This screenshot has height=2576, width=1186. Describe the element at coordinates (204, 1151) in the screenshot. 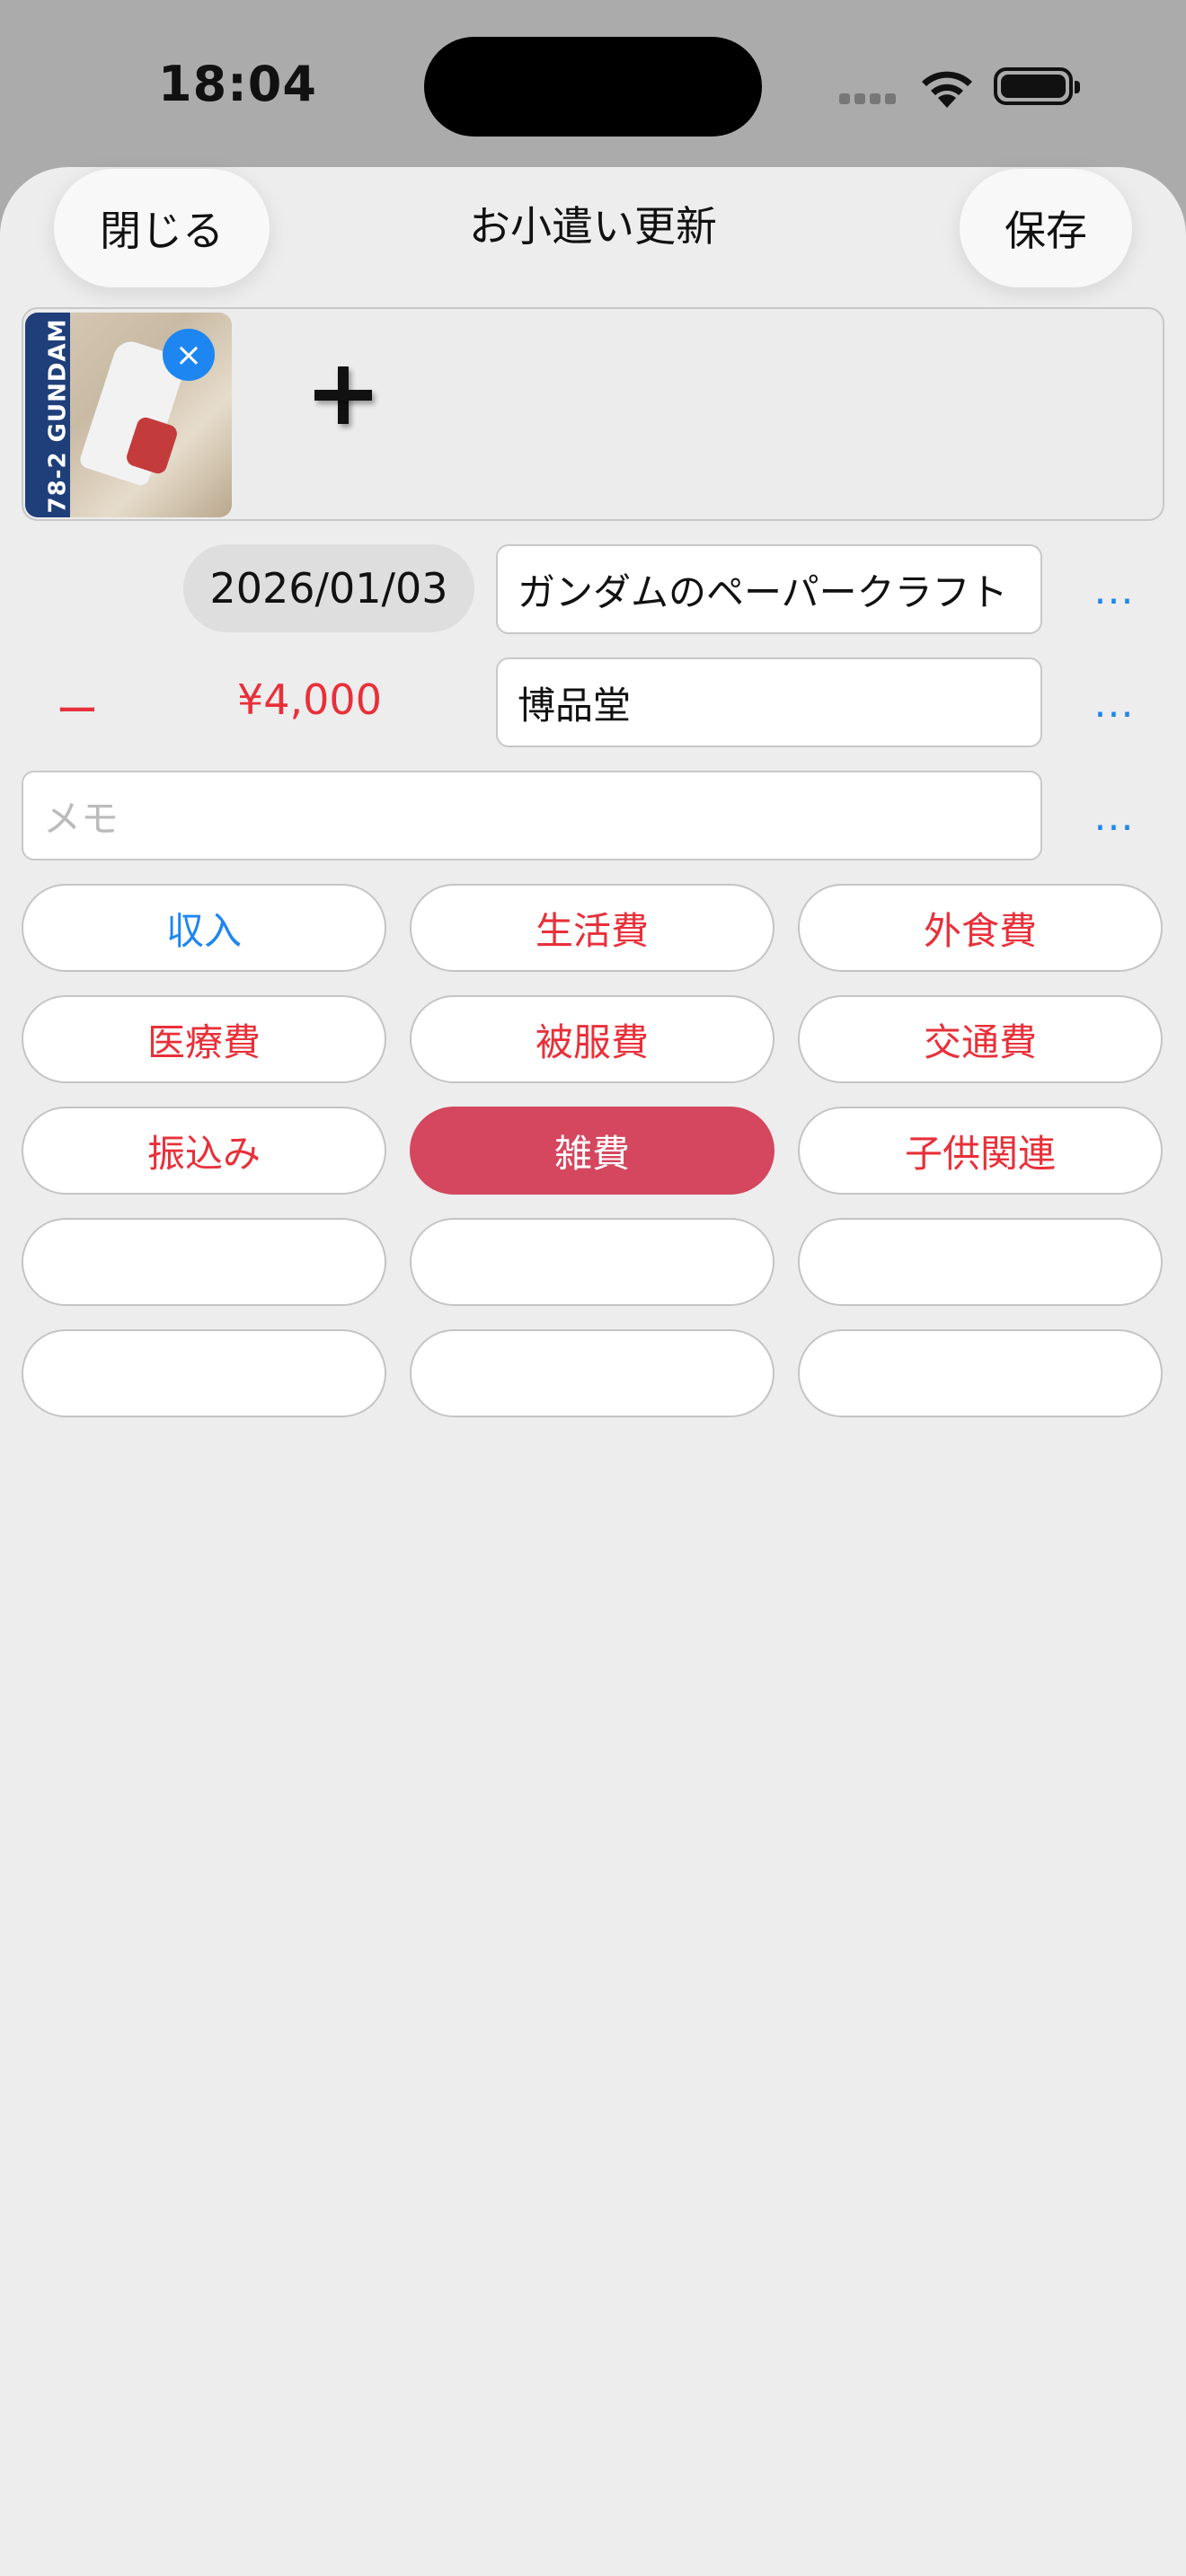

I see `category-button: 振込み` at that location.